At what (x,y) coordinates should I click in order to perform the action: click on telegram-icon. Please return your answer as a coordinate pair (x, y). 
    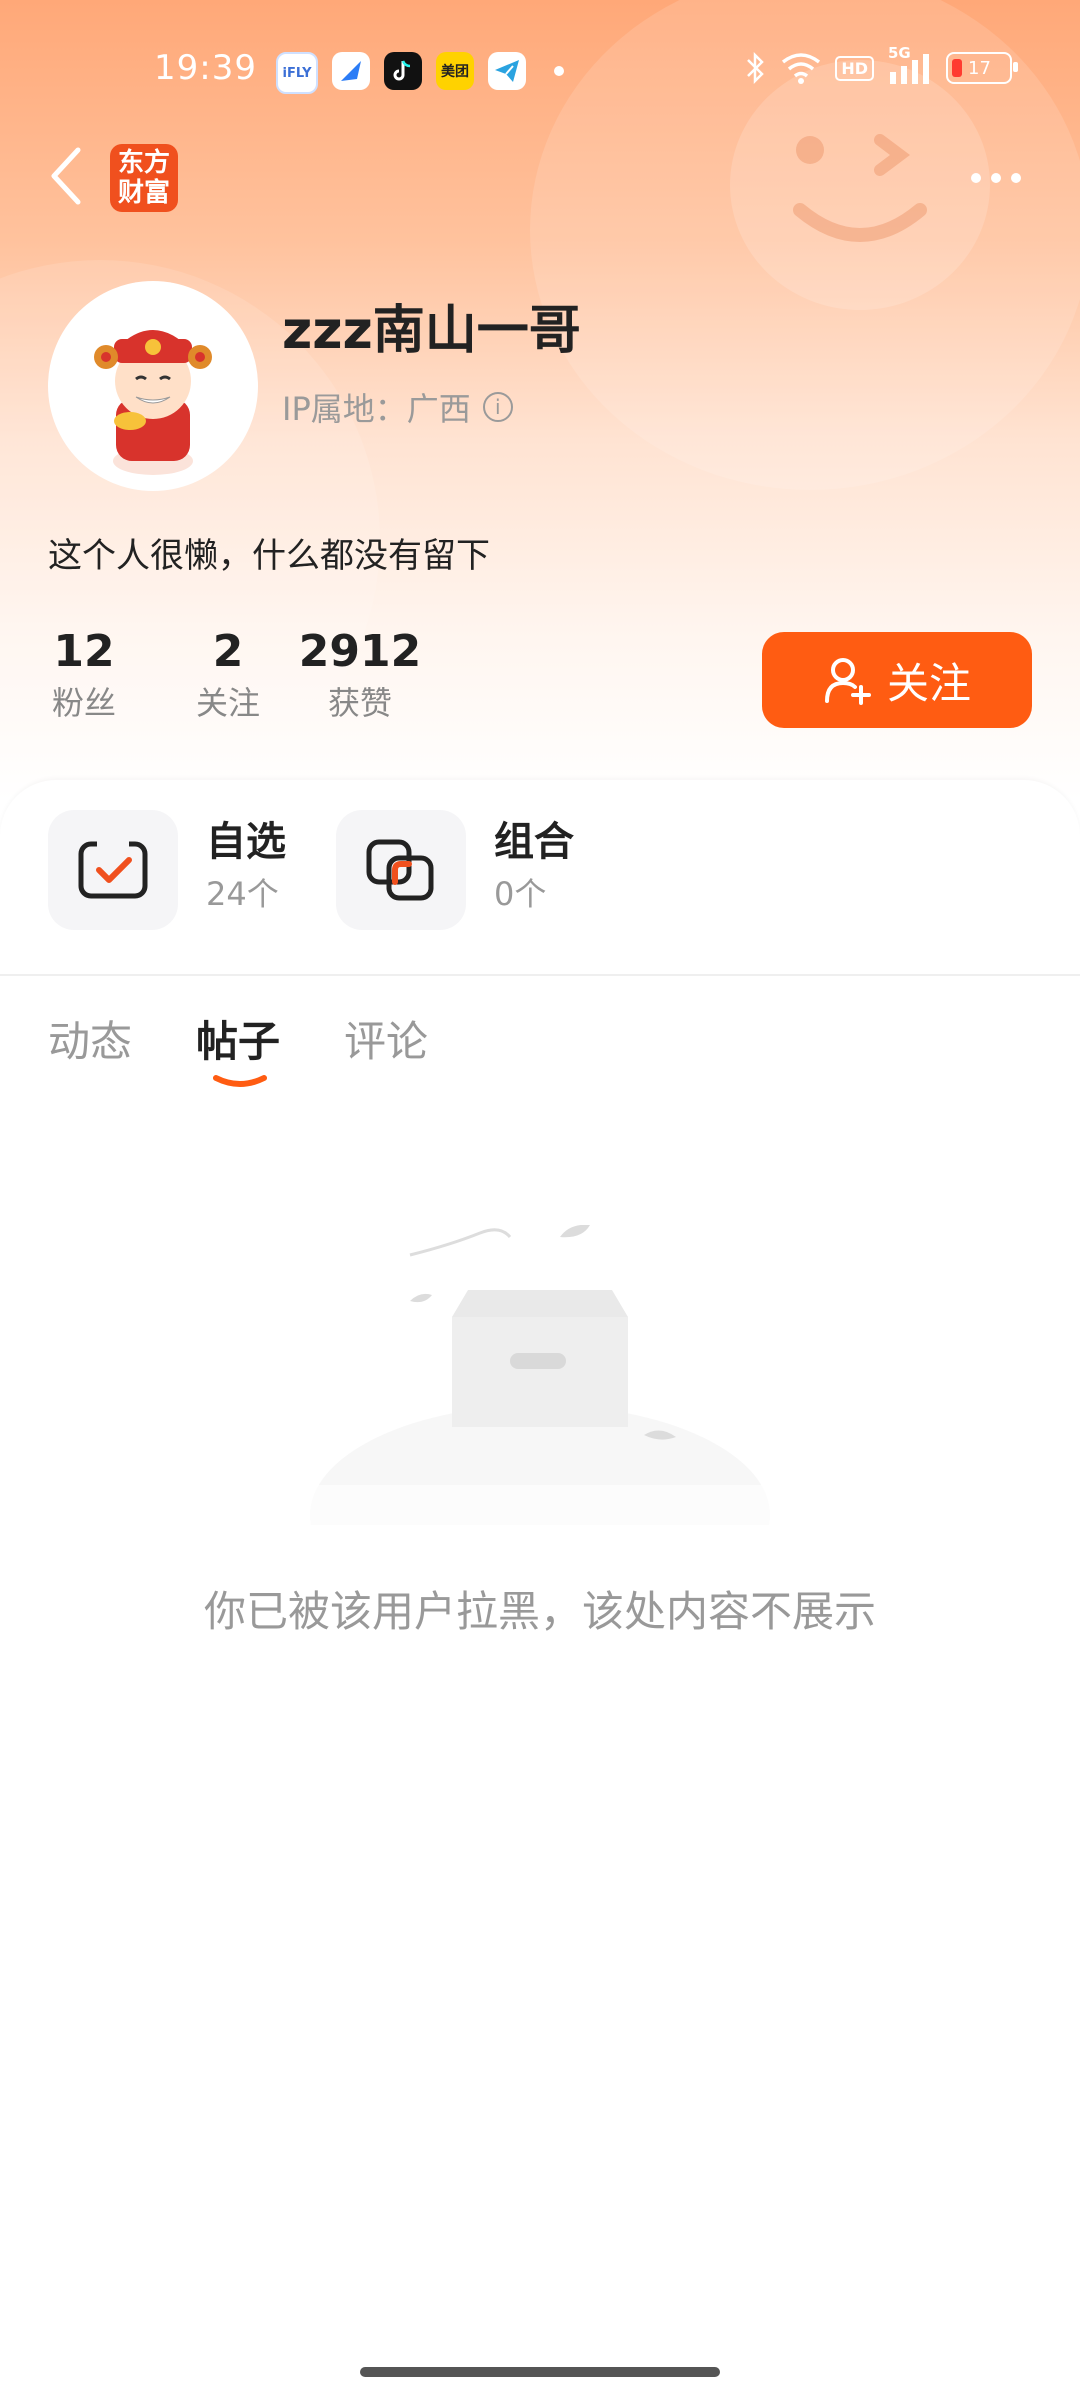
    Looking at the image, I should click on (507, 71).